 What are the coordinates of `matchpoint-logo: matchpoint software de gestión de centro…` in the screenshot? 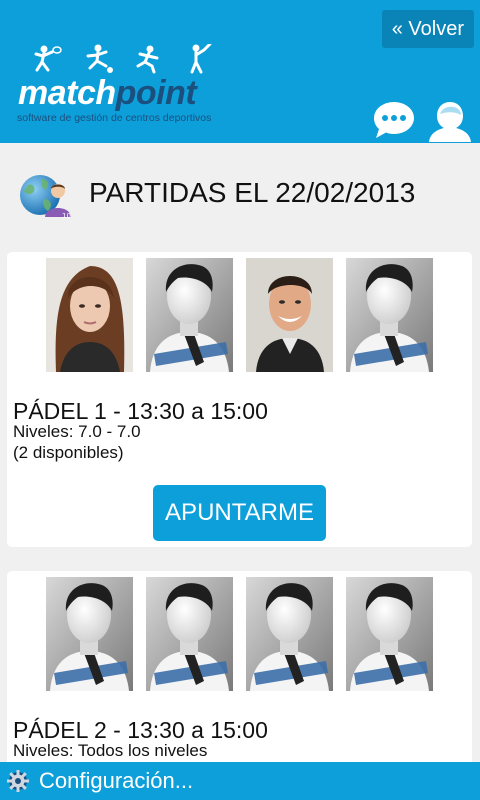 It's located at (116, 86).